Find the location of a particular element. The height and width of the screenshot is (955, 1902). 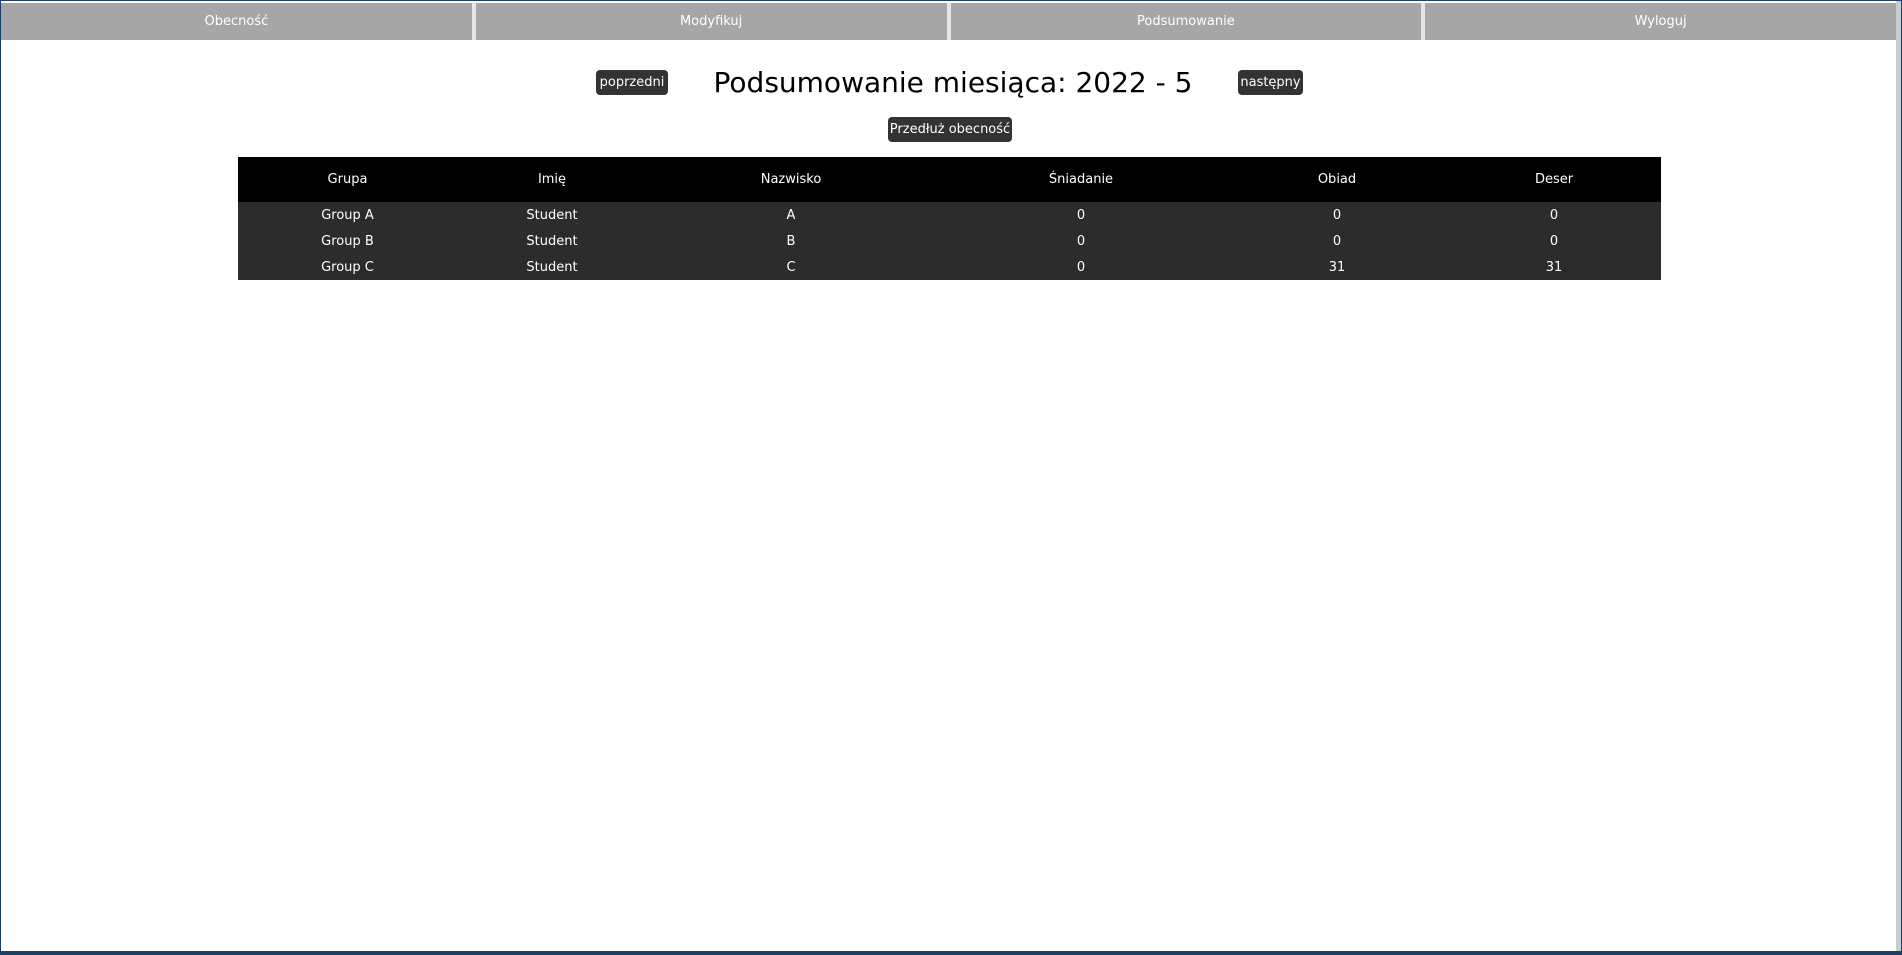

cell-obiad: 31 is located at coordinates (1337, 267).